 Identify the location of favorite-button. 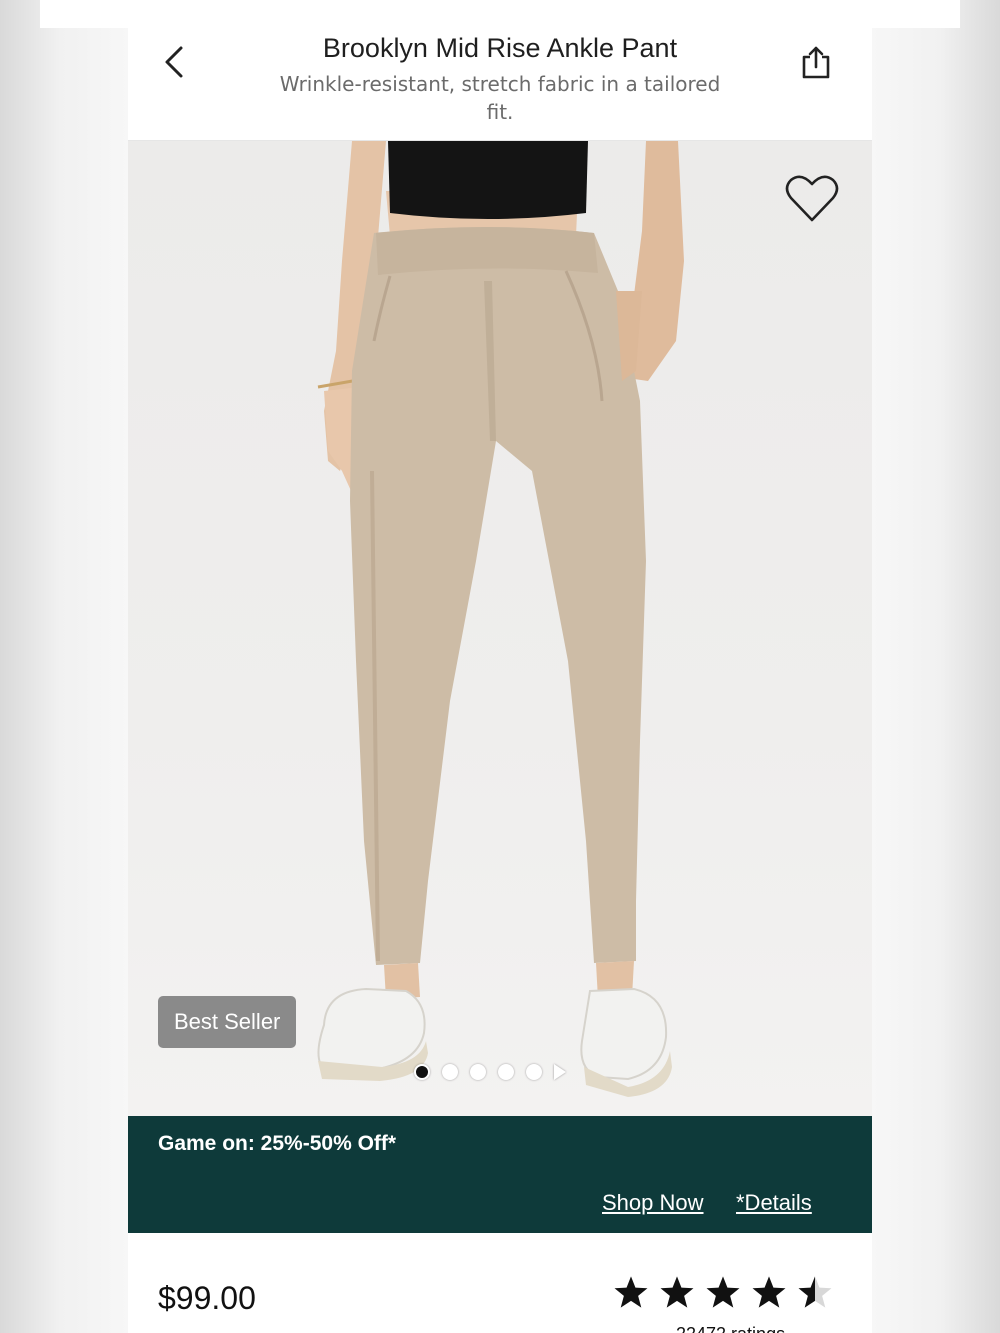
(812, 199).